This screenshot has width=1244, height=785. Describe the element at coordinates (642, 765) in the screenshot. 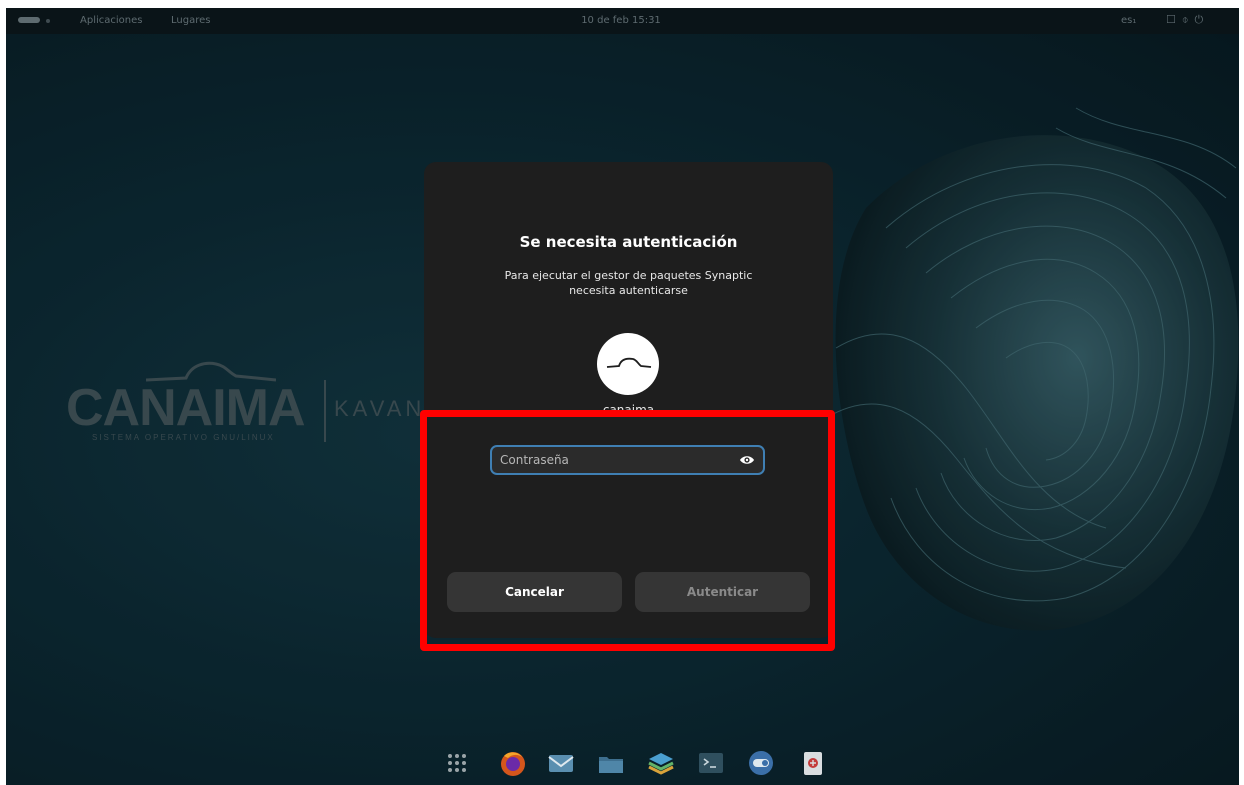

I see `dock` at that location.